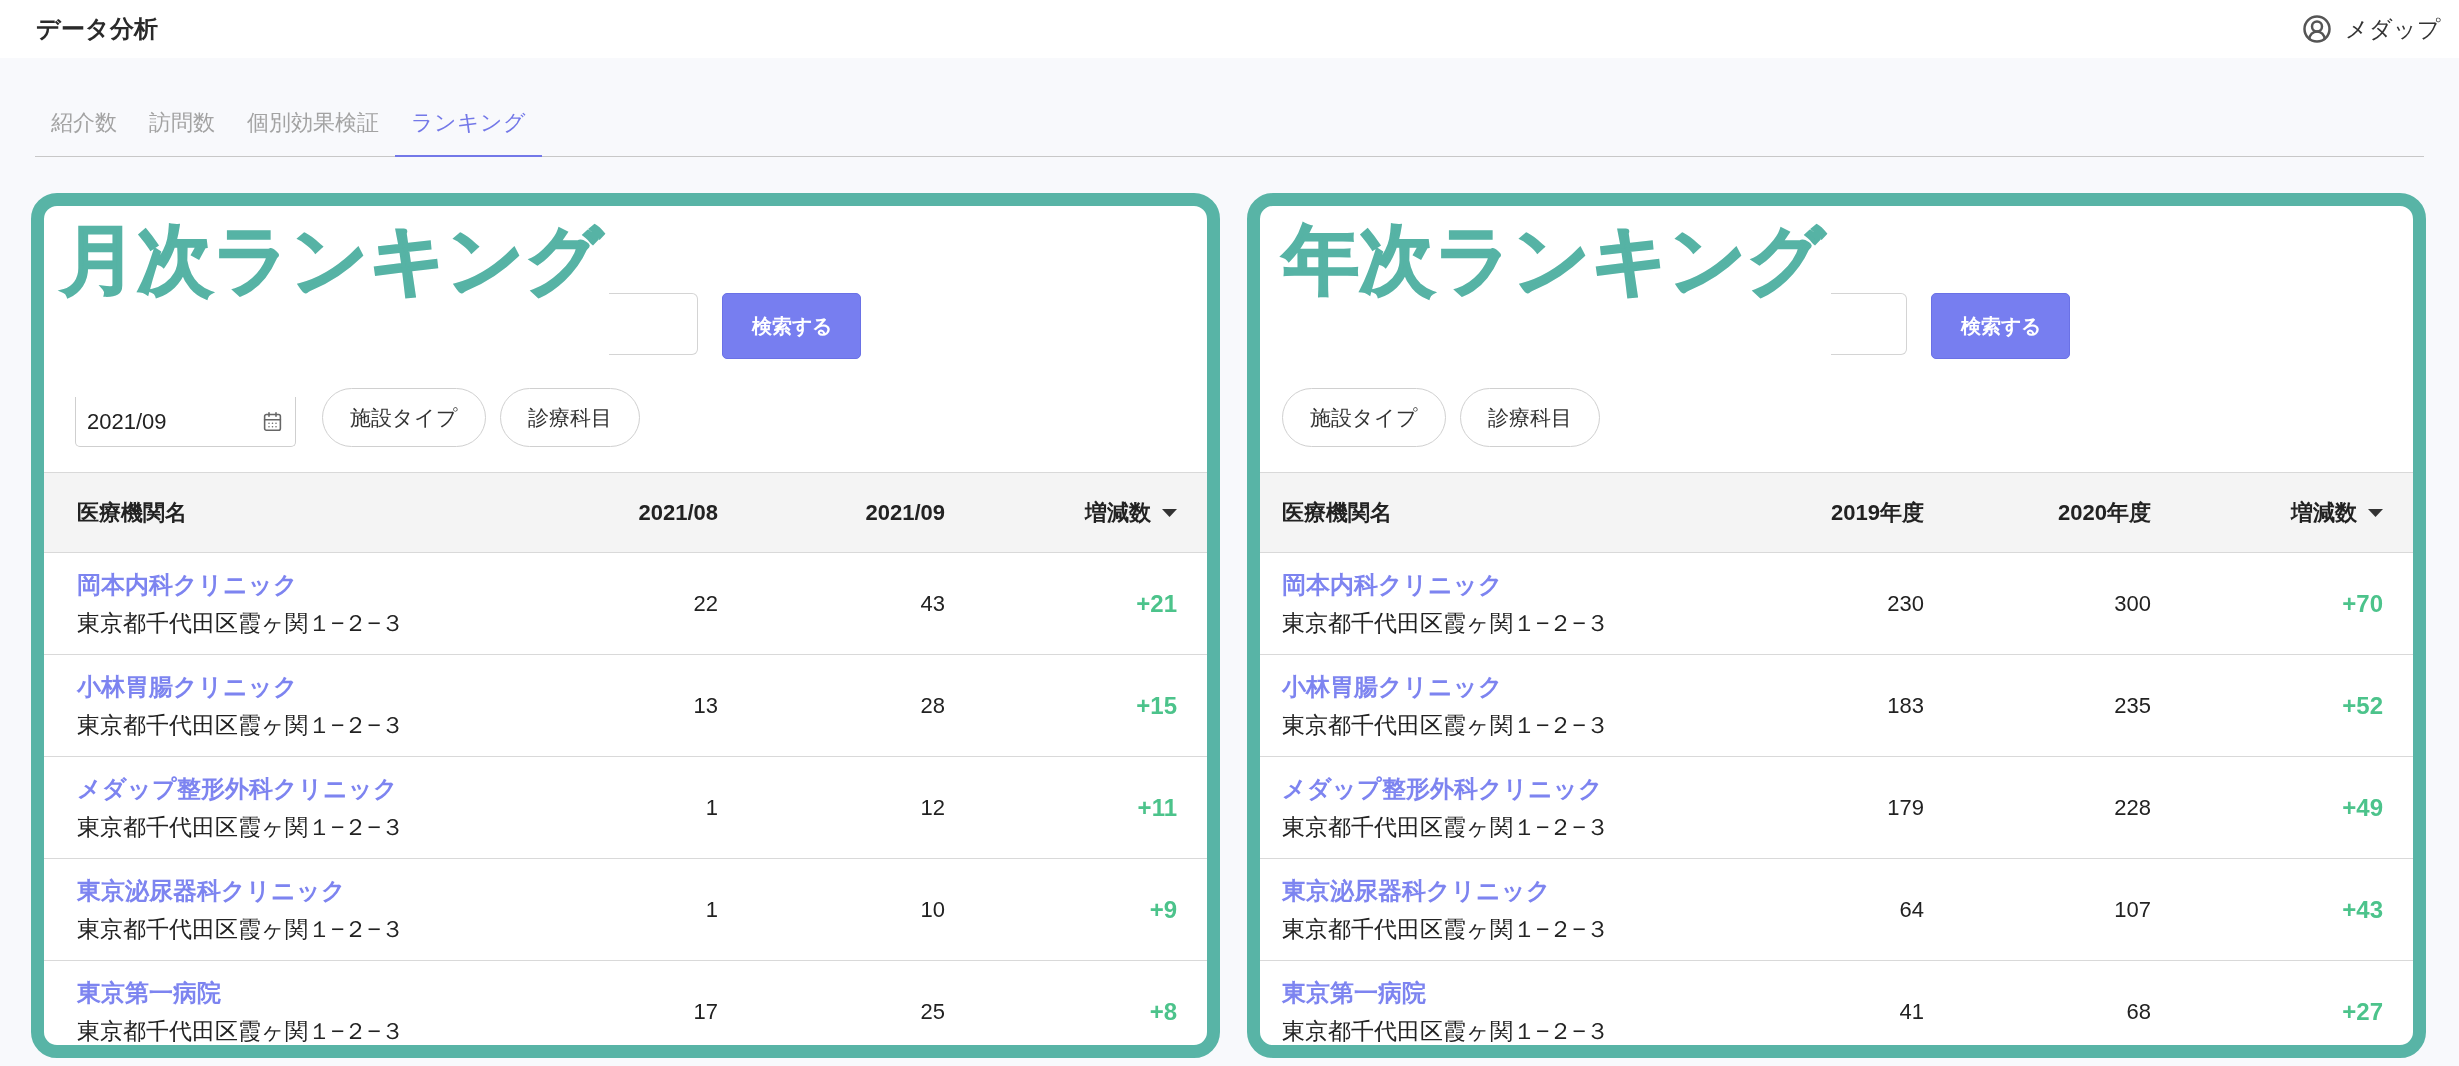 This screenshot has width=2459, height=1066. Describe the element at coordinates (1905, 808) in the screenshot. I see `count-value: 179` at that location.